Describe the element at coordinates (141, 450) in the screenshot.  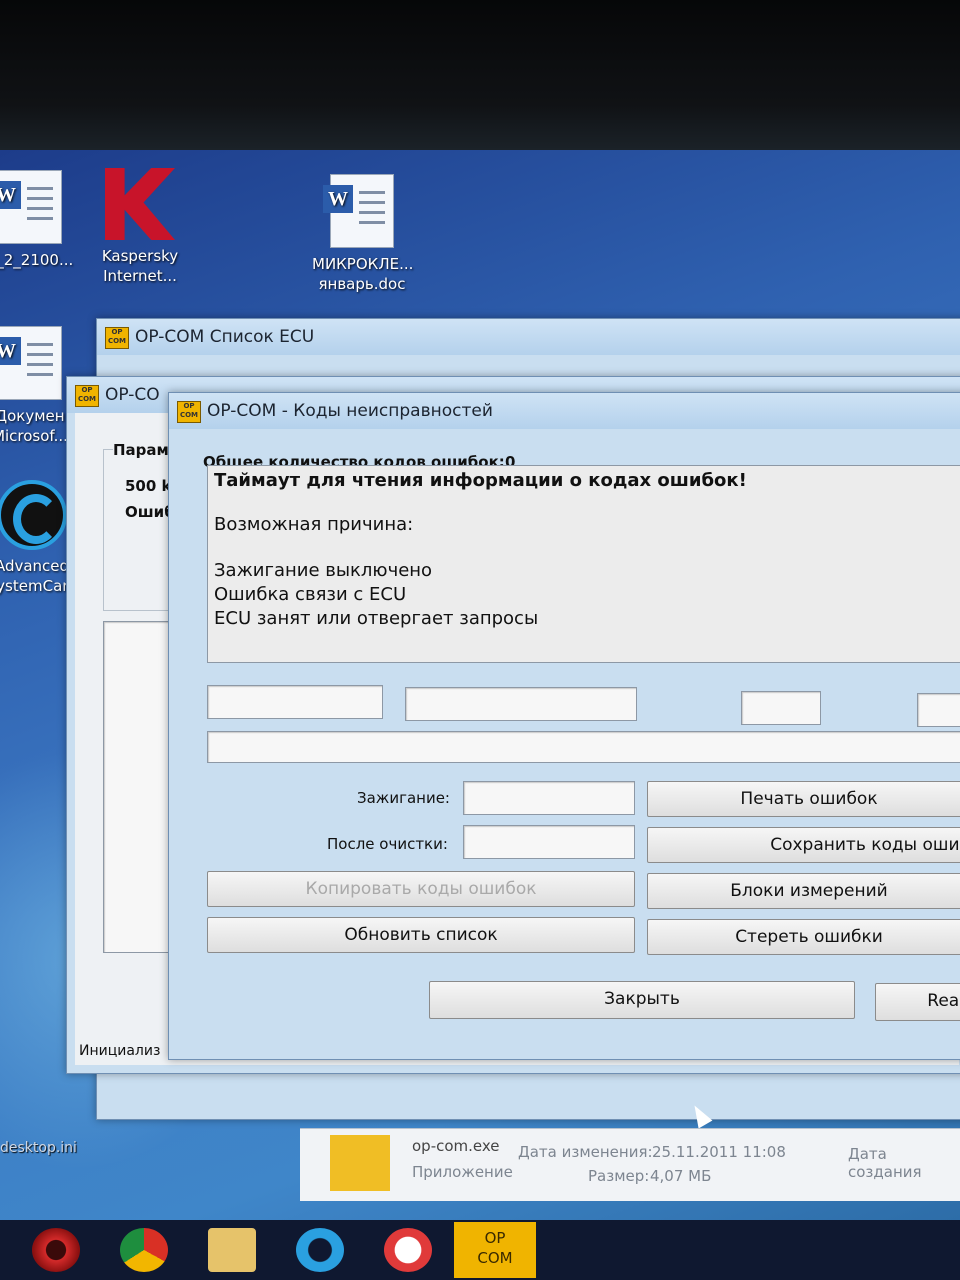
I see `group-label: Парам` at that location.